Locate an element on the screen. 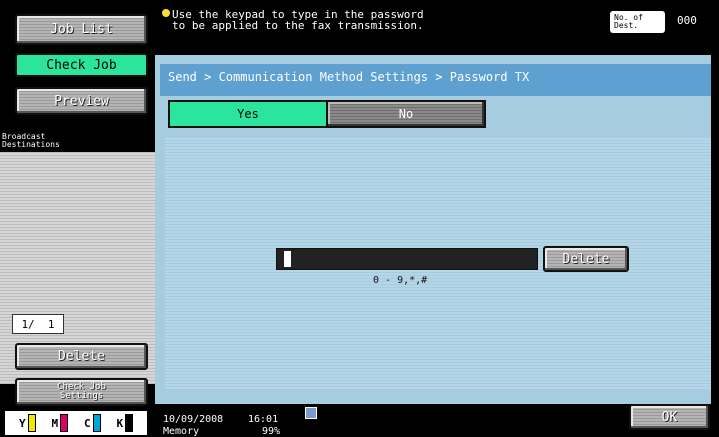 The height and width of the screenshot is (437, 719). toner-y-bar is located at coordinates (31, 423).